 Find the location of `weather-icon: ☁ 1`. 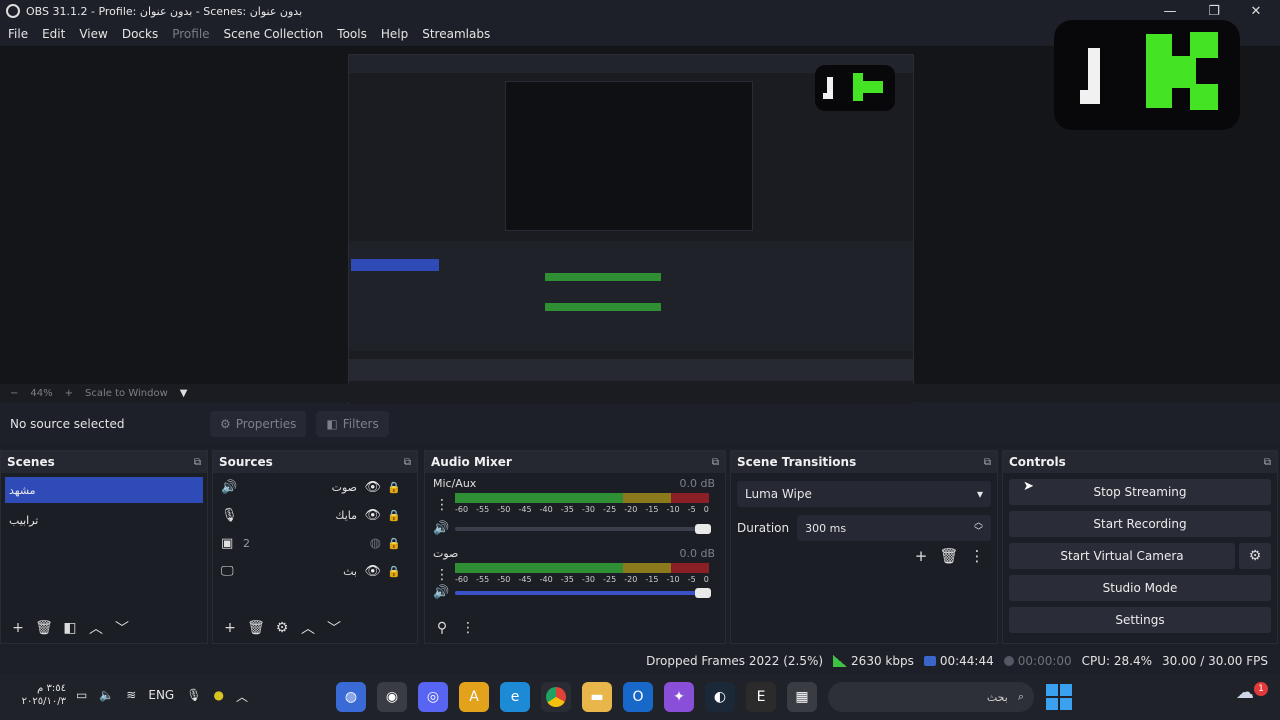

weather-icon: ☁ 1 is located at coordinates (1252, 697).